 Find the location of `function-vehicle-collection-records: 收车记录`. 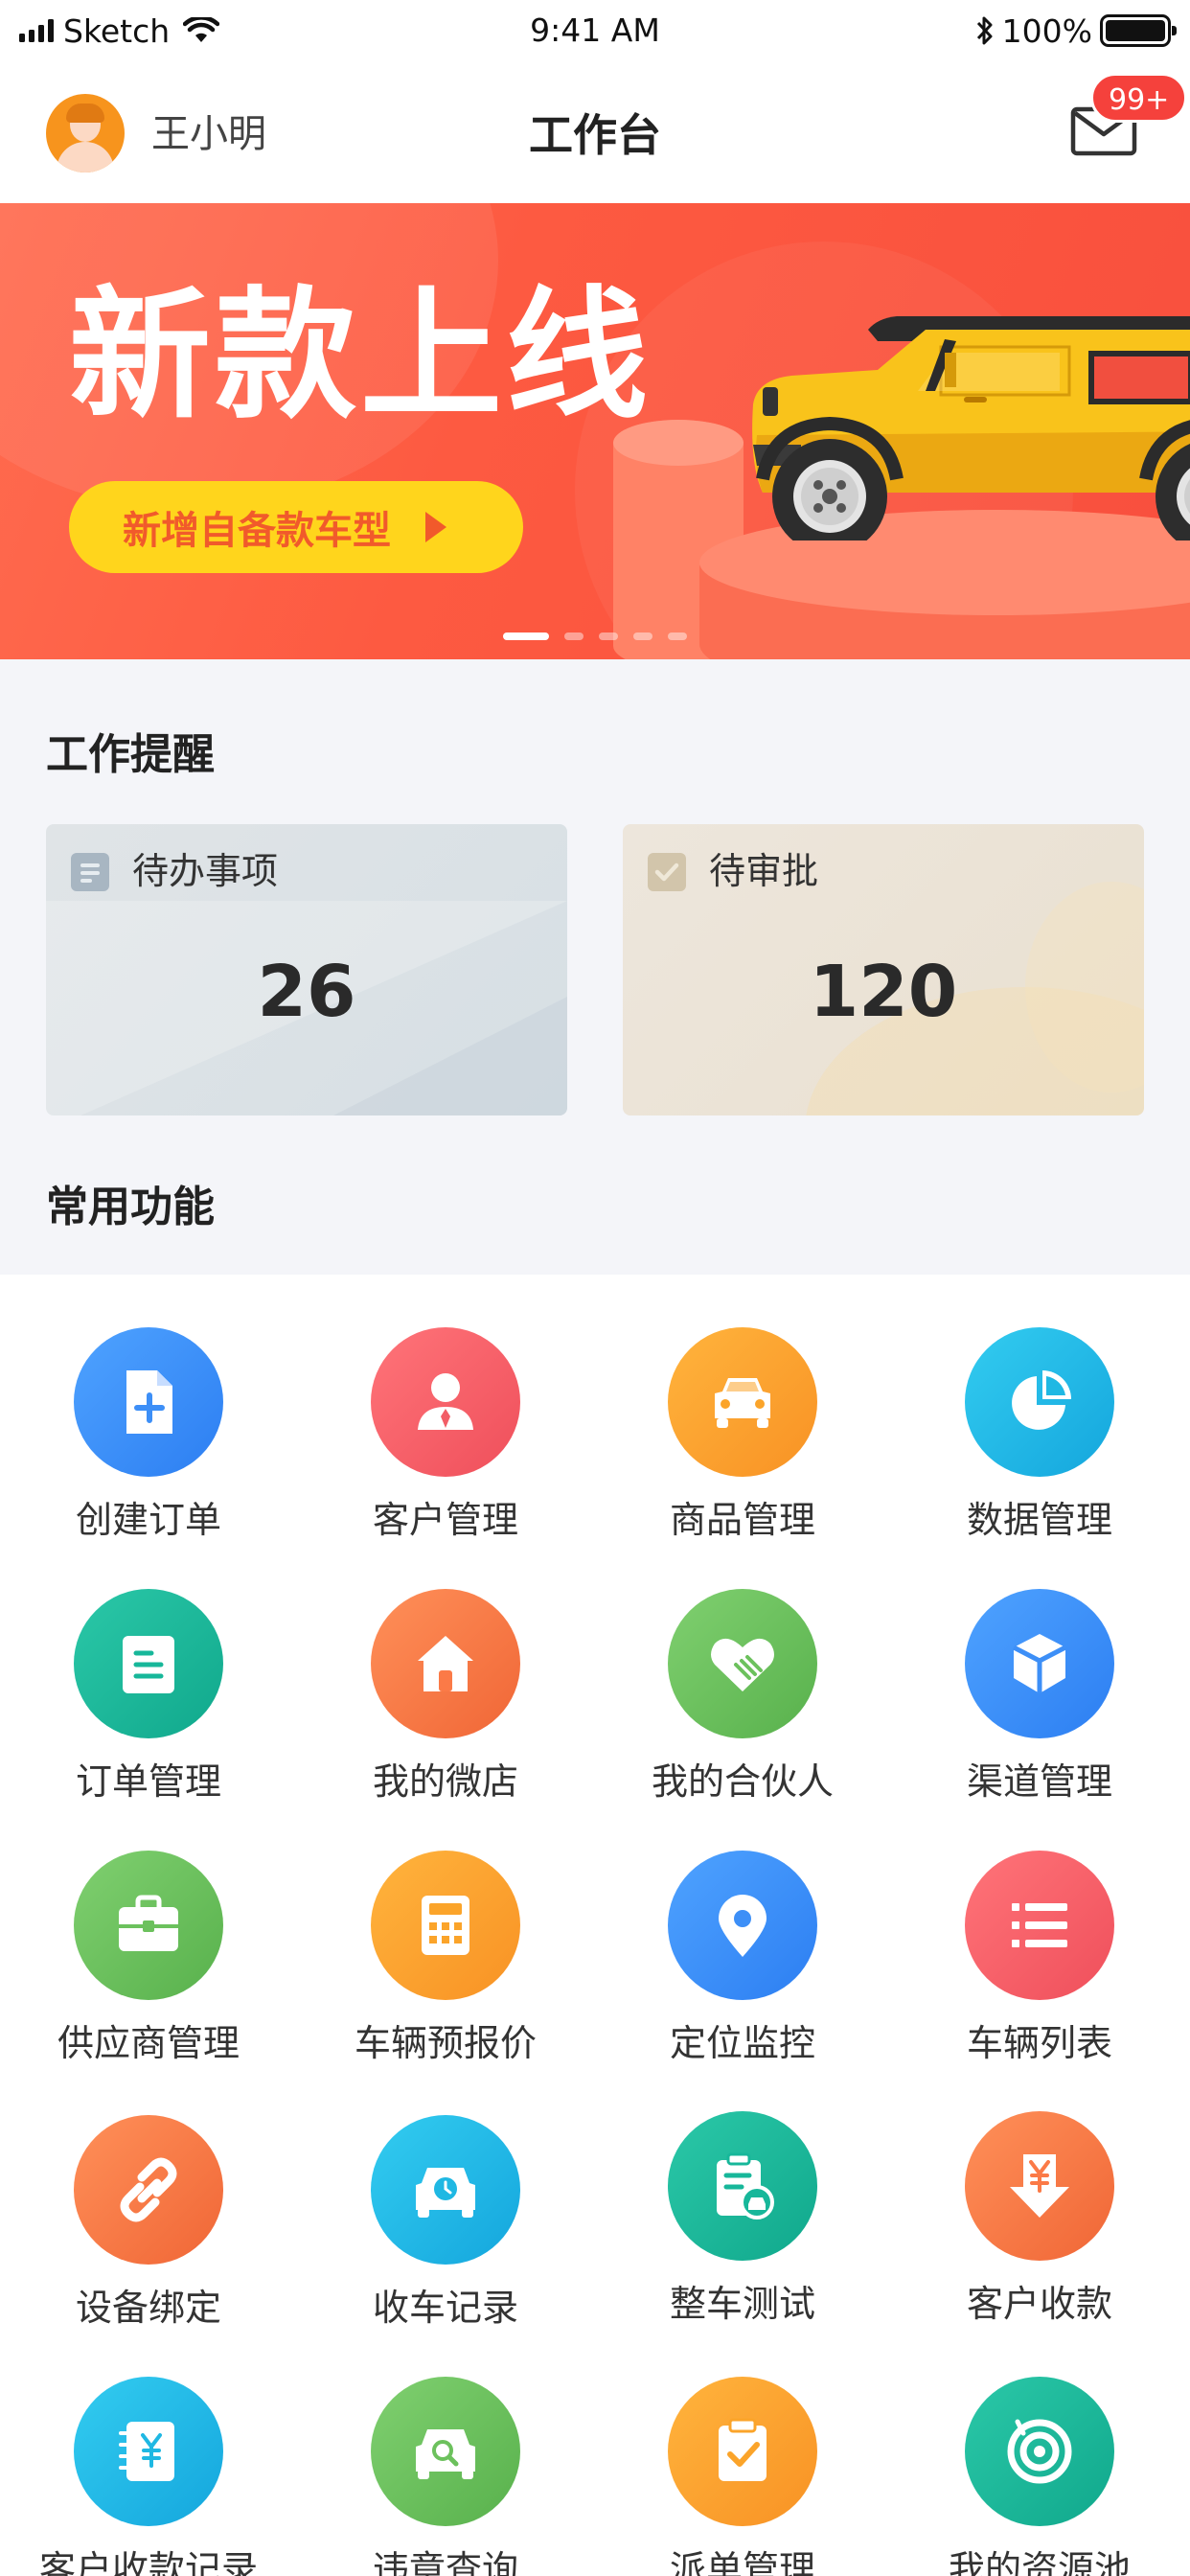

function-vehicle-collection-records: 收车记录 is located at coordinates (445, 2195).